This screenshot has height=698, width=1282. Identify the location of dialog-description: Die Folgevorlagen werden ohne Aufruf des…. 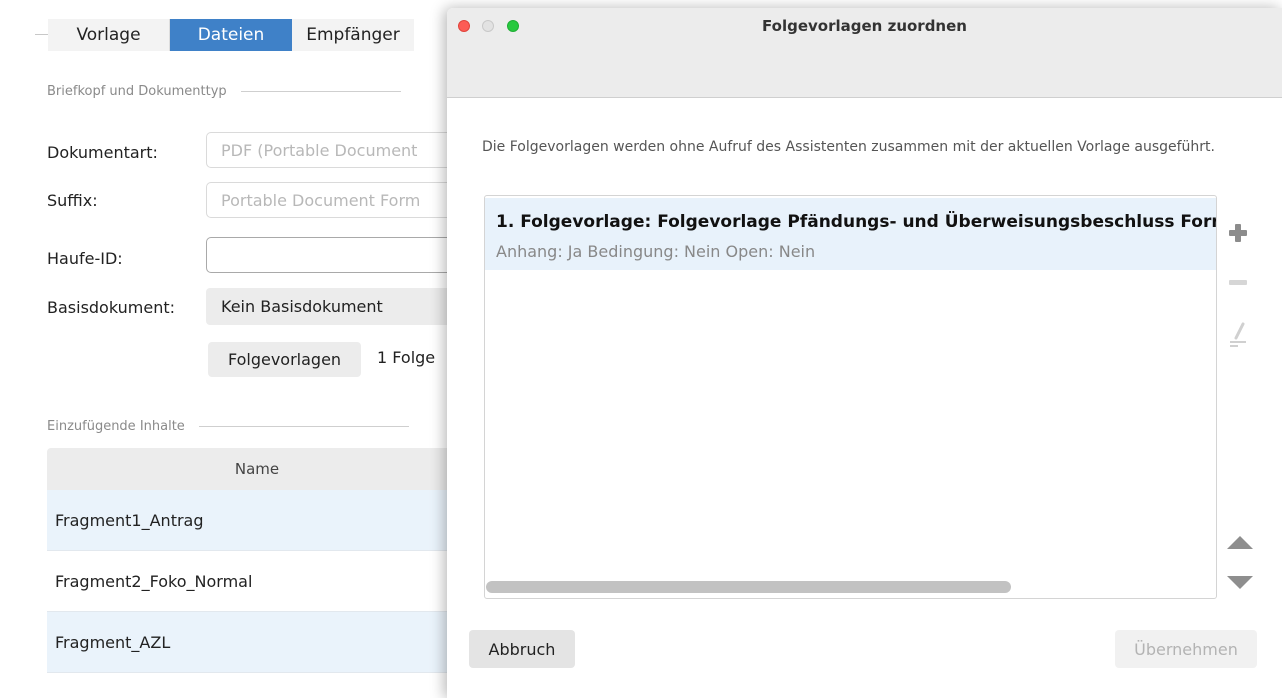
(848, 147).